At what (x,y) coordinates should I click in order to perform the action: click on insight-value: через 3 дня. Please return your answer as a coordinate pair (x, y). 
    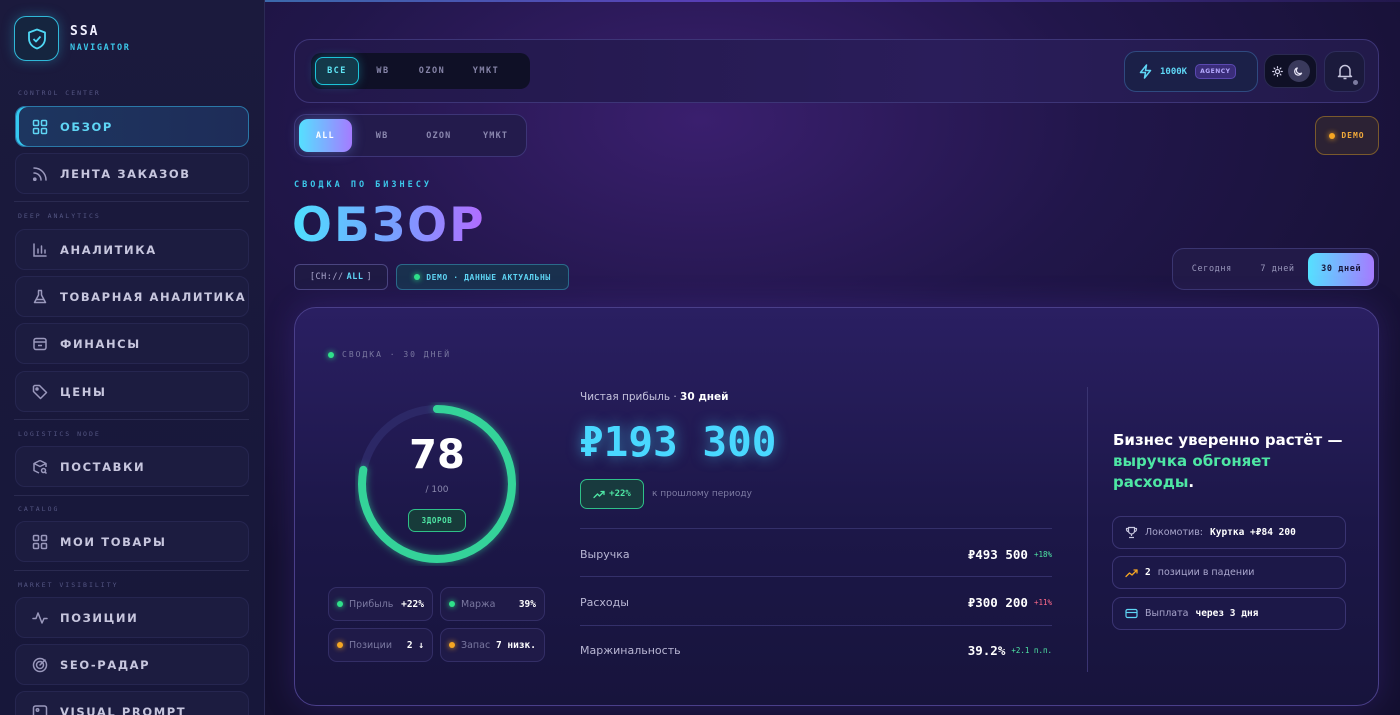
    Looking at the image, I should click on (1227, 613).